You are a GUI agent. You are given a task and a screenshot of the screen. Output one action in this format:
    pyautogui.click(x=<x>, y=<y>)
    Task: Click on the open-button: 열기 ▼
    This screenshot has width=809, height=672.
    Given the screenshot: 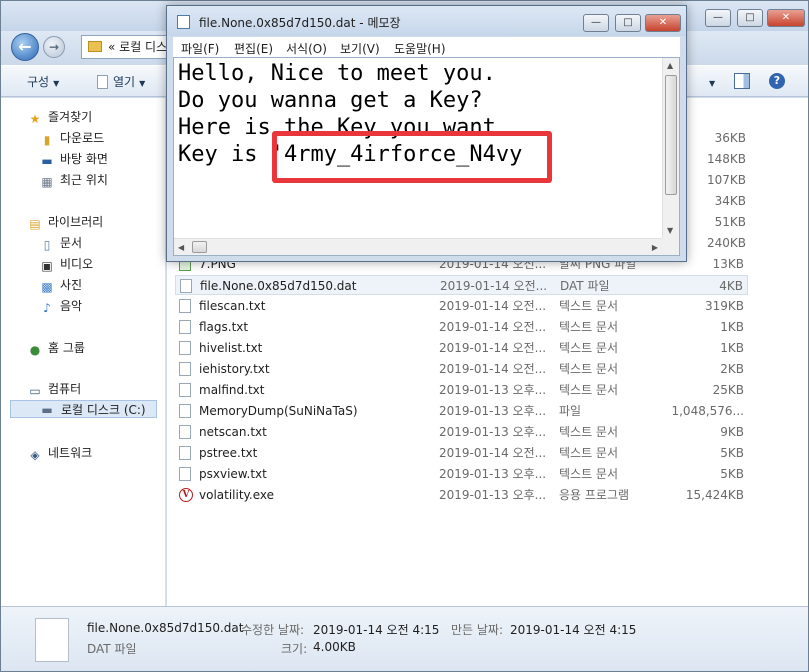 What is the action you would take?
    pyautogui.click(x=121, y=82)
    